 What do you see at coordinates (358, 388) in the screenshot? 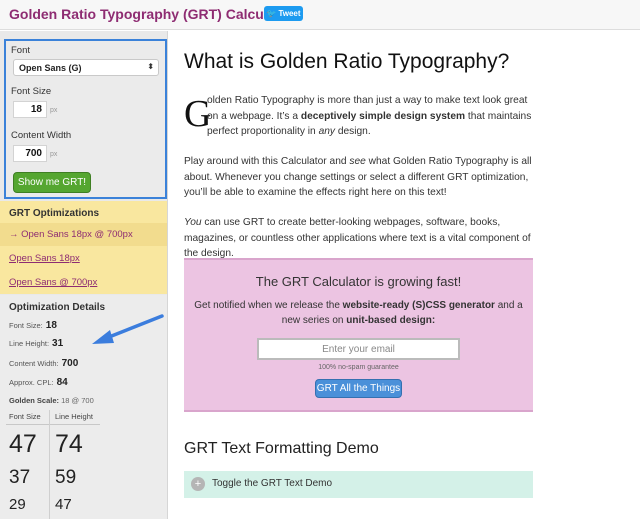
I see `grt-all-things-button: GRT All the Things` at bounding box center [358, 388].